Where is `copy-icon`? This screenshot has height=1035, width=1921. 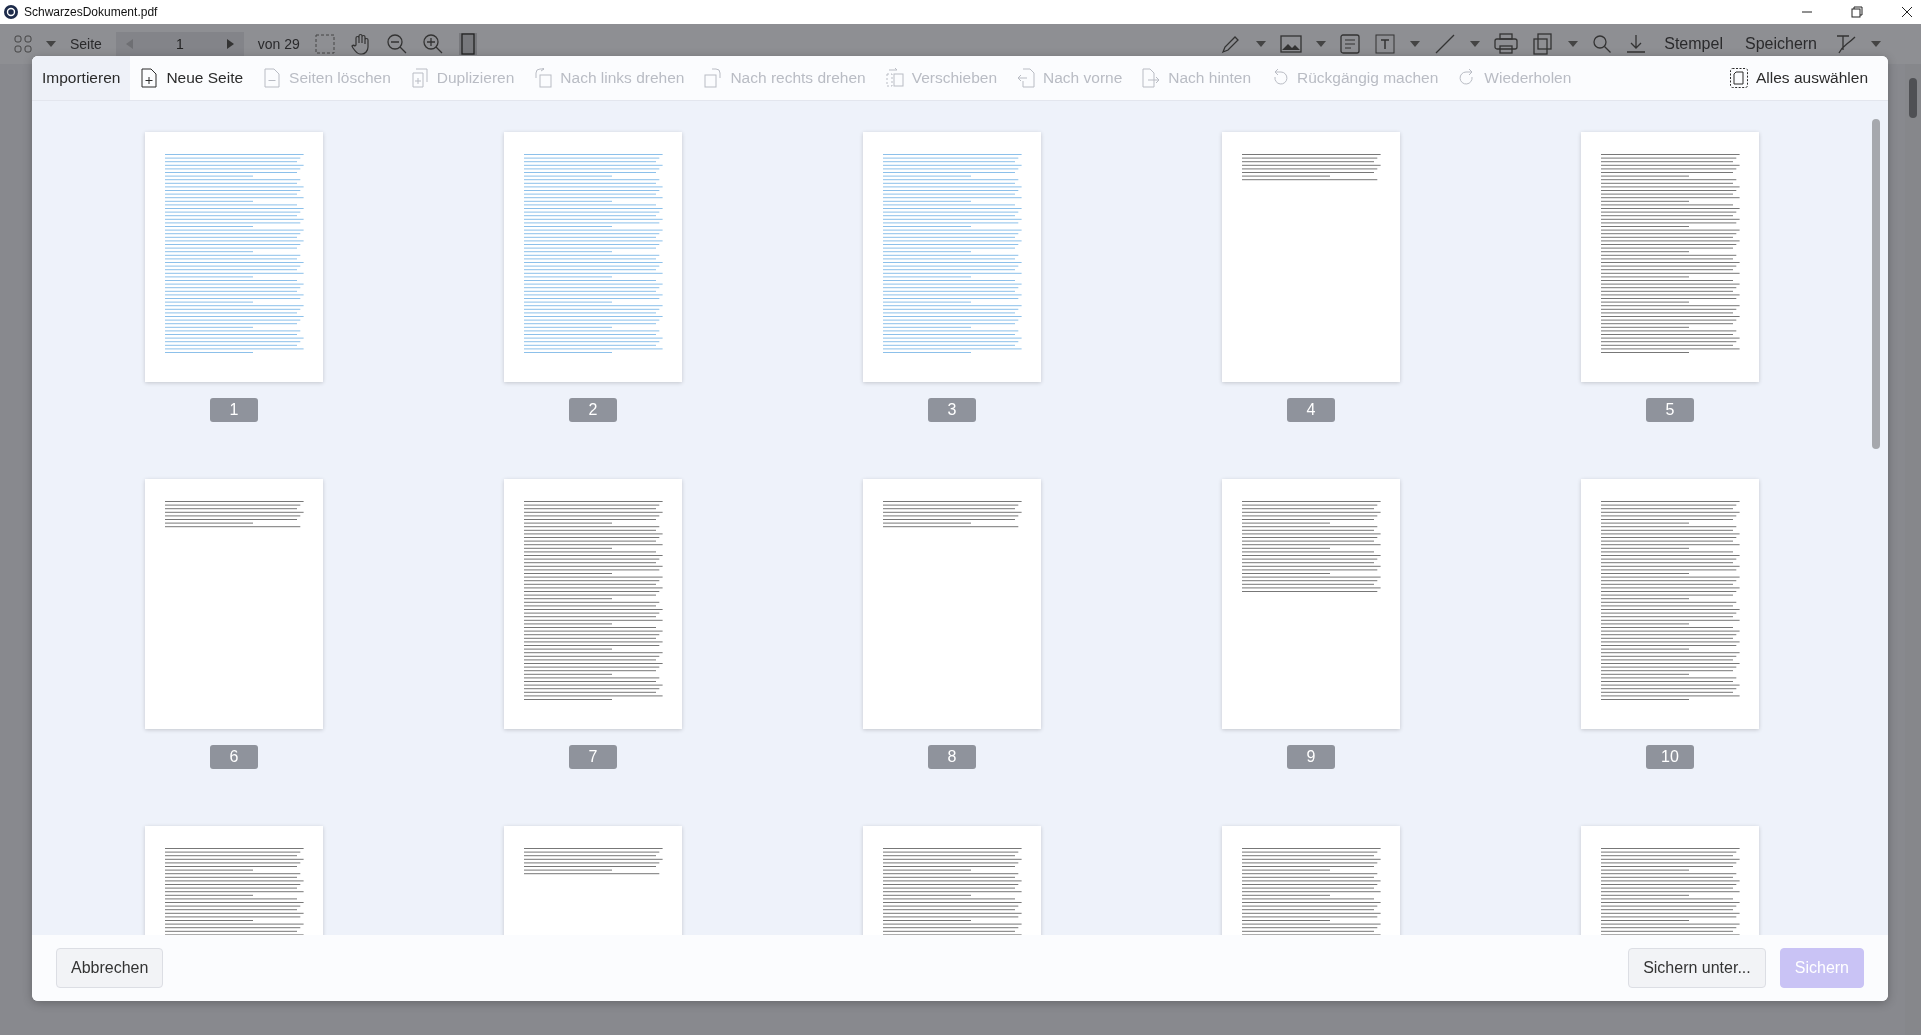
copy-icon is located at coordinates (1543, 44).